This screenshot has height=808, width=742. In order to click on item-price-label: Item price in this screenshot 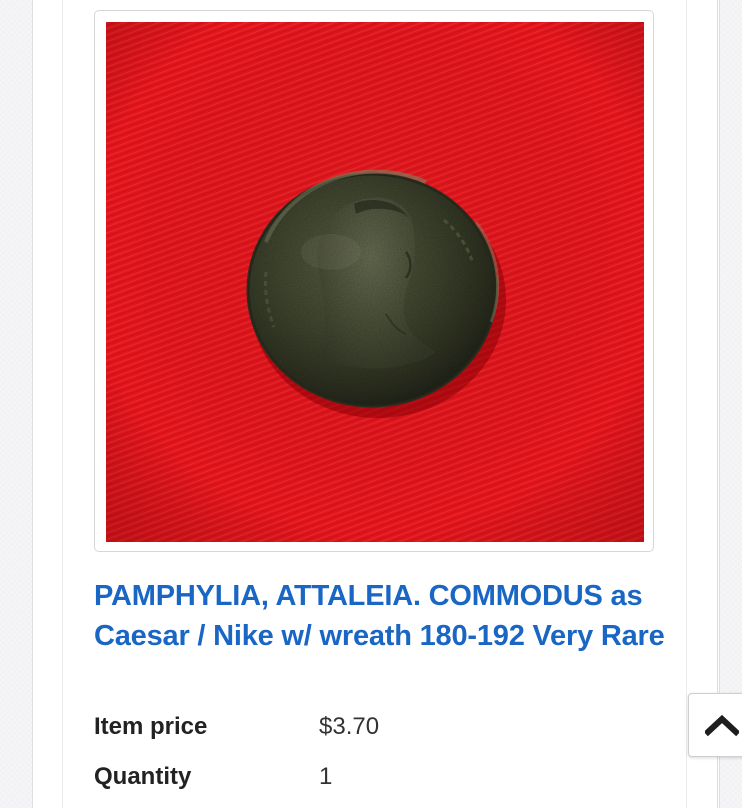, I will do `click(151, 726)`.